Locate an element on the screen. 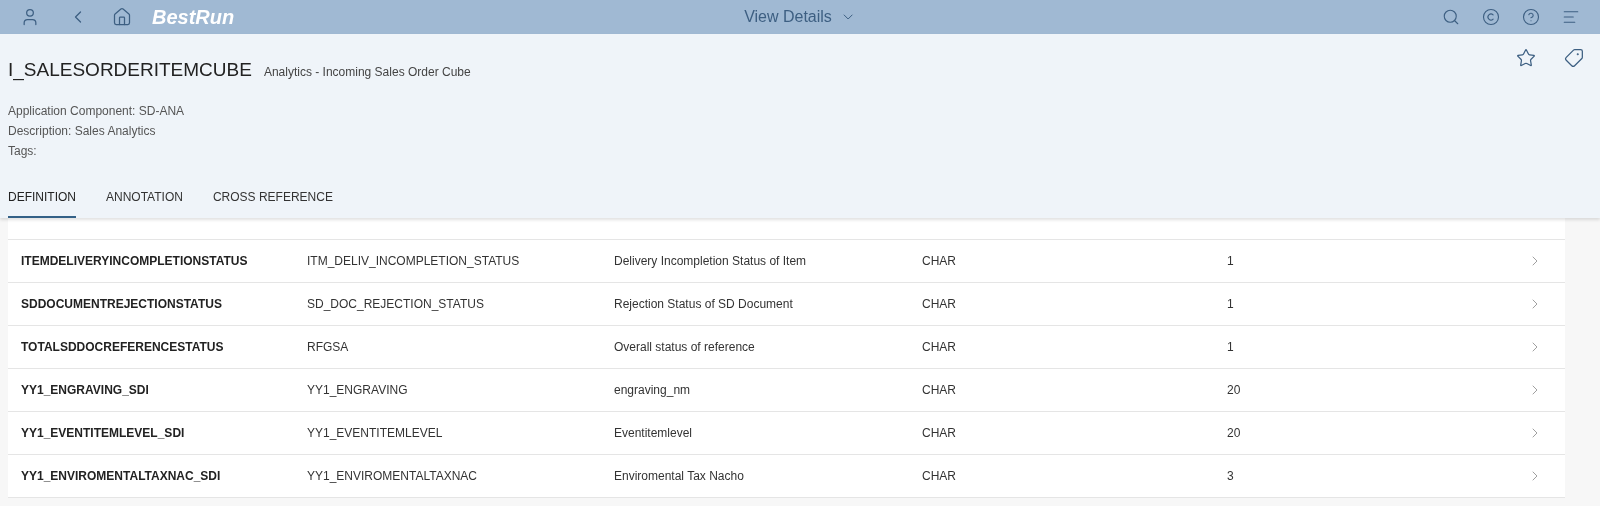  table-cell-text: YY1_ENGRAVING is located at coordinates (358, 390).